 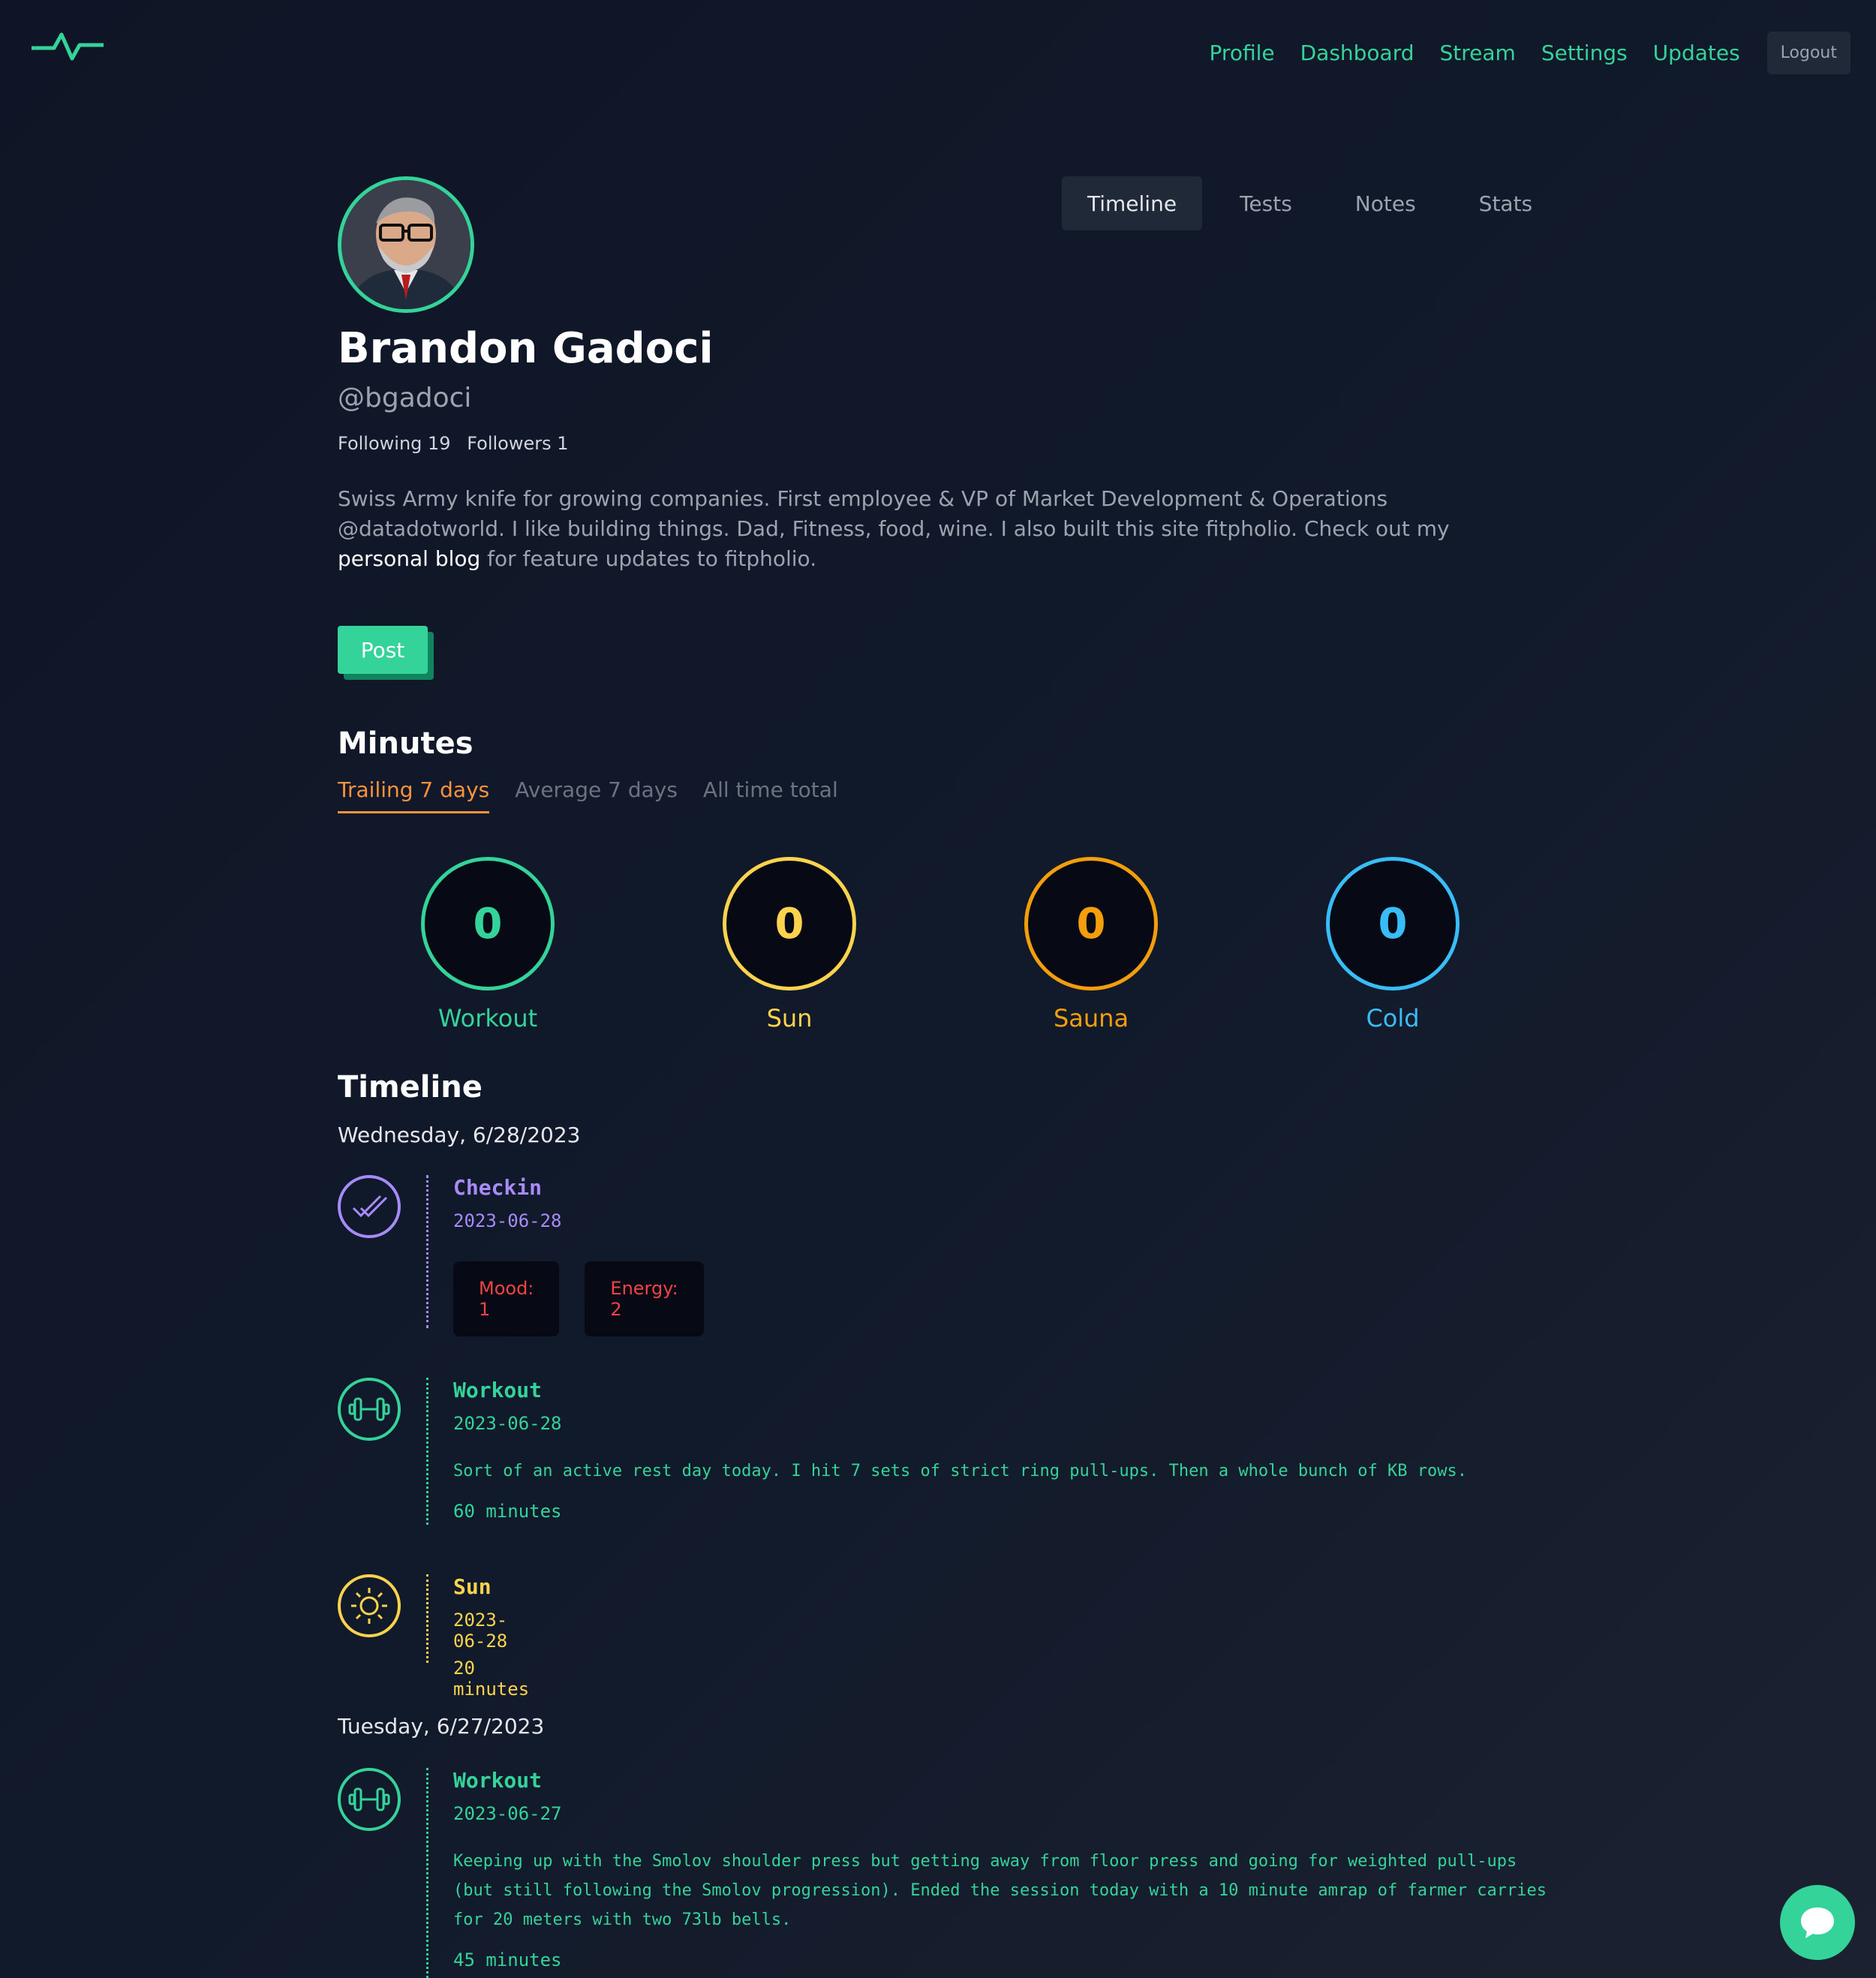 What do you see at coordinates (409, 559) in the screenshot?
I see `personal-blog-link: personal blog` at bounding box center [409, 559].